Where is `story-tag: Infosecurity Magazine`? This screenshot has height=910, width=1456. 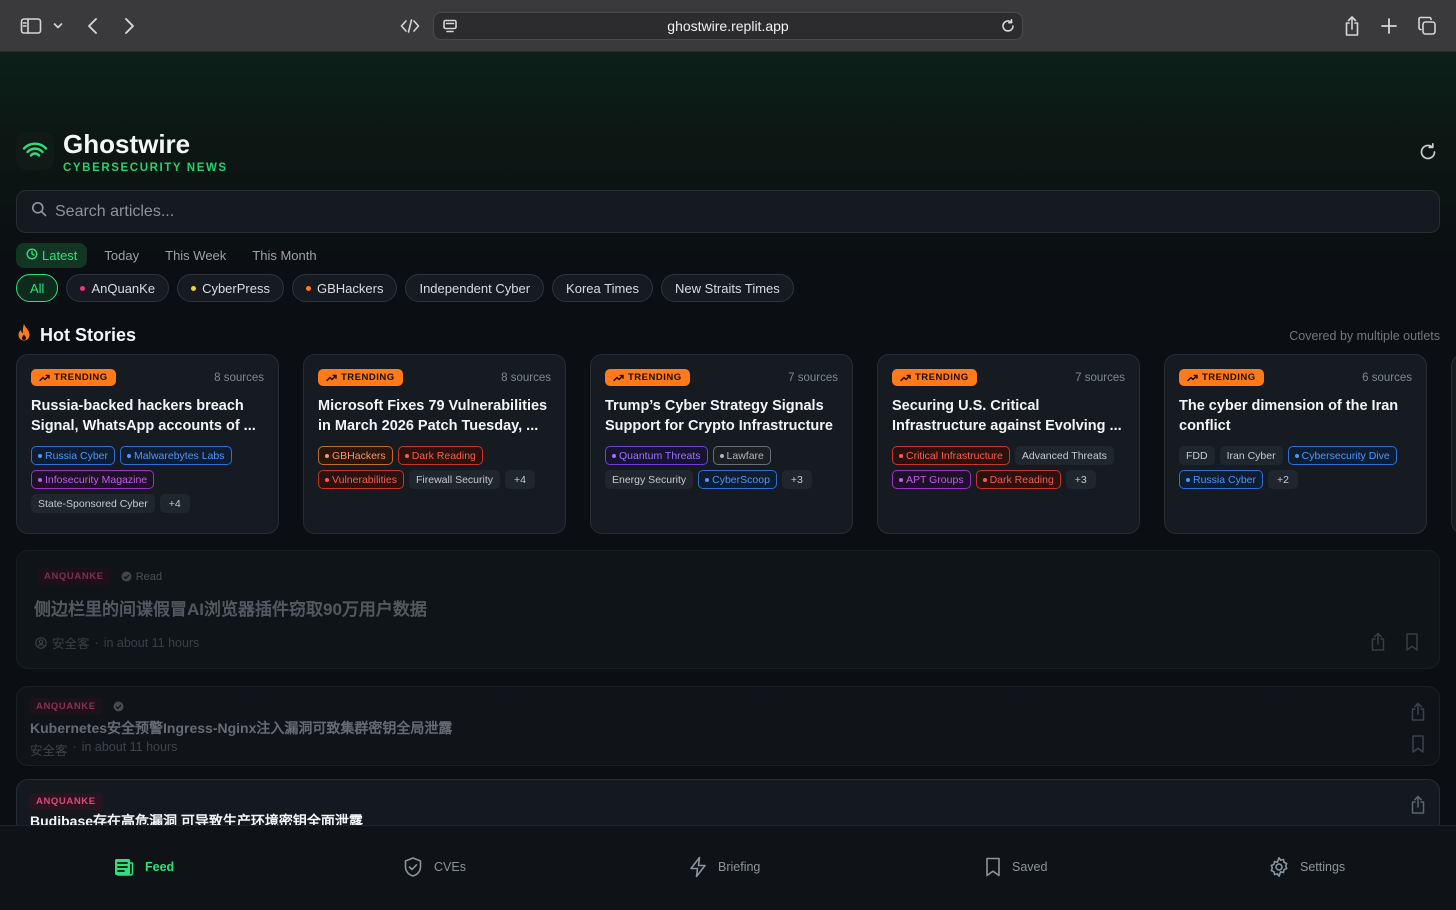
story-tag: Infosecurity Magazine is located at coordinates (93, 479).